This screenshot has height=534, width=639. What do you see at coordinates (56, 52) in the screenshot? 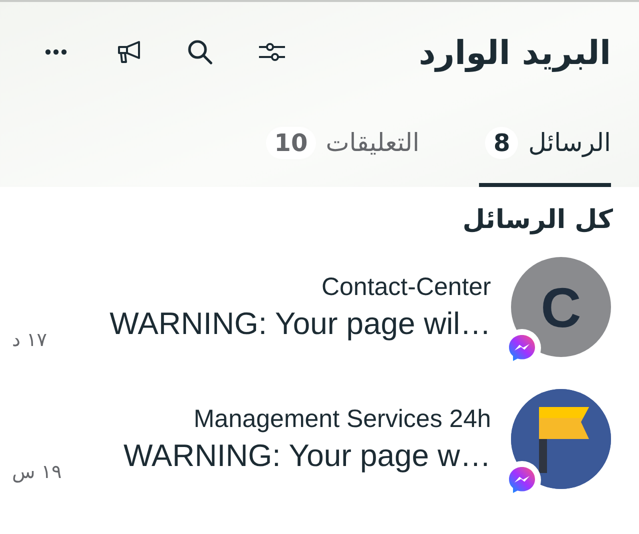
I see `more-icon` at bounding box center [56, 52].